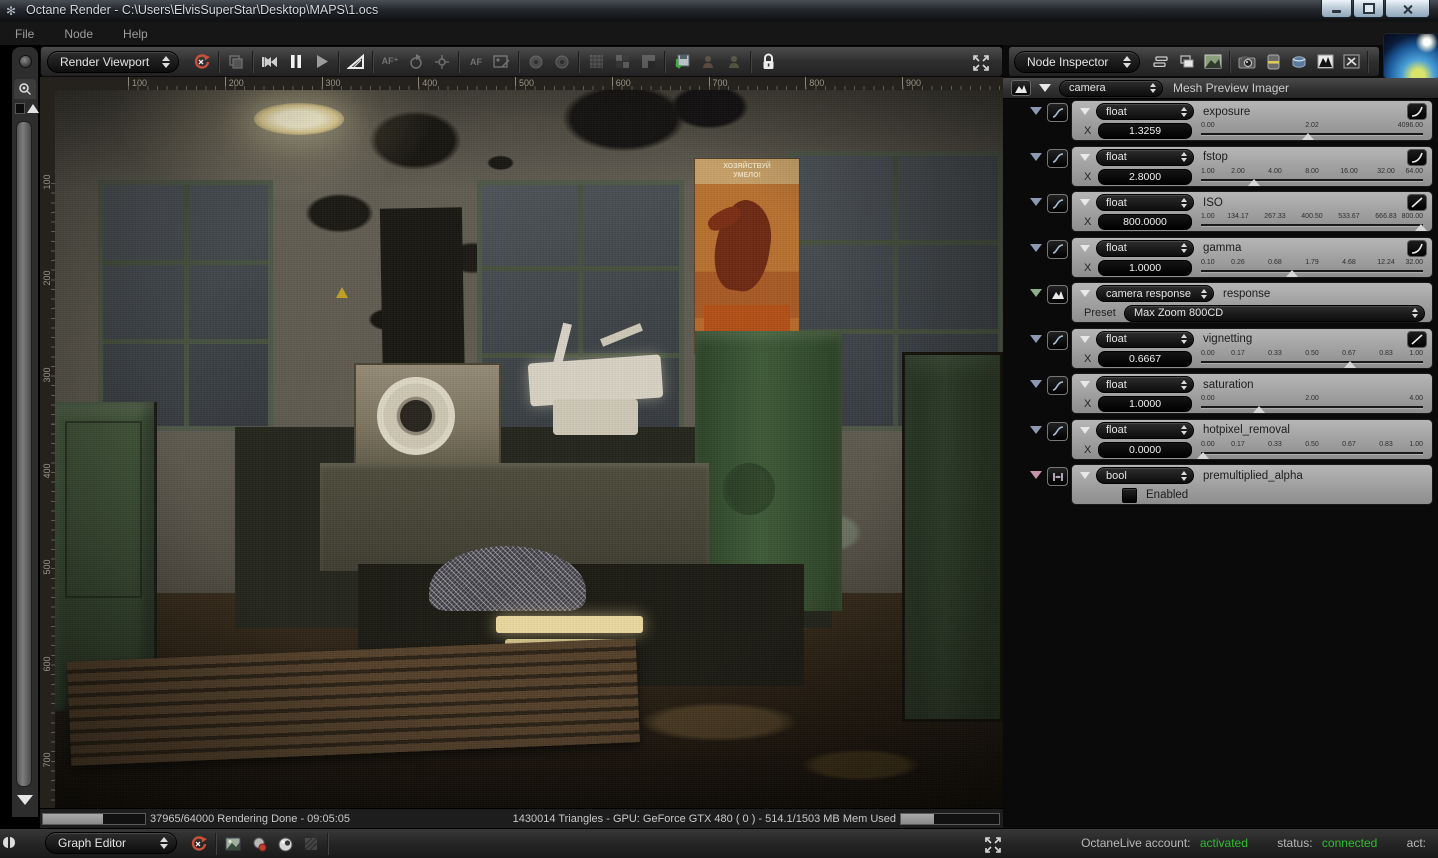  I want to click on autofocus-icon: AF, so click(476, 62).